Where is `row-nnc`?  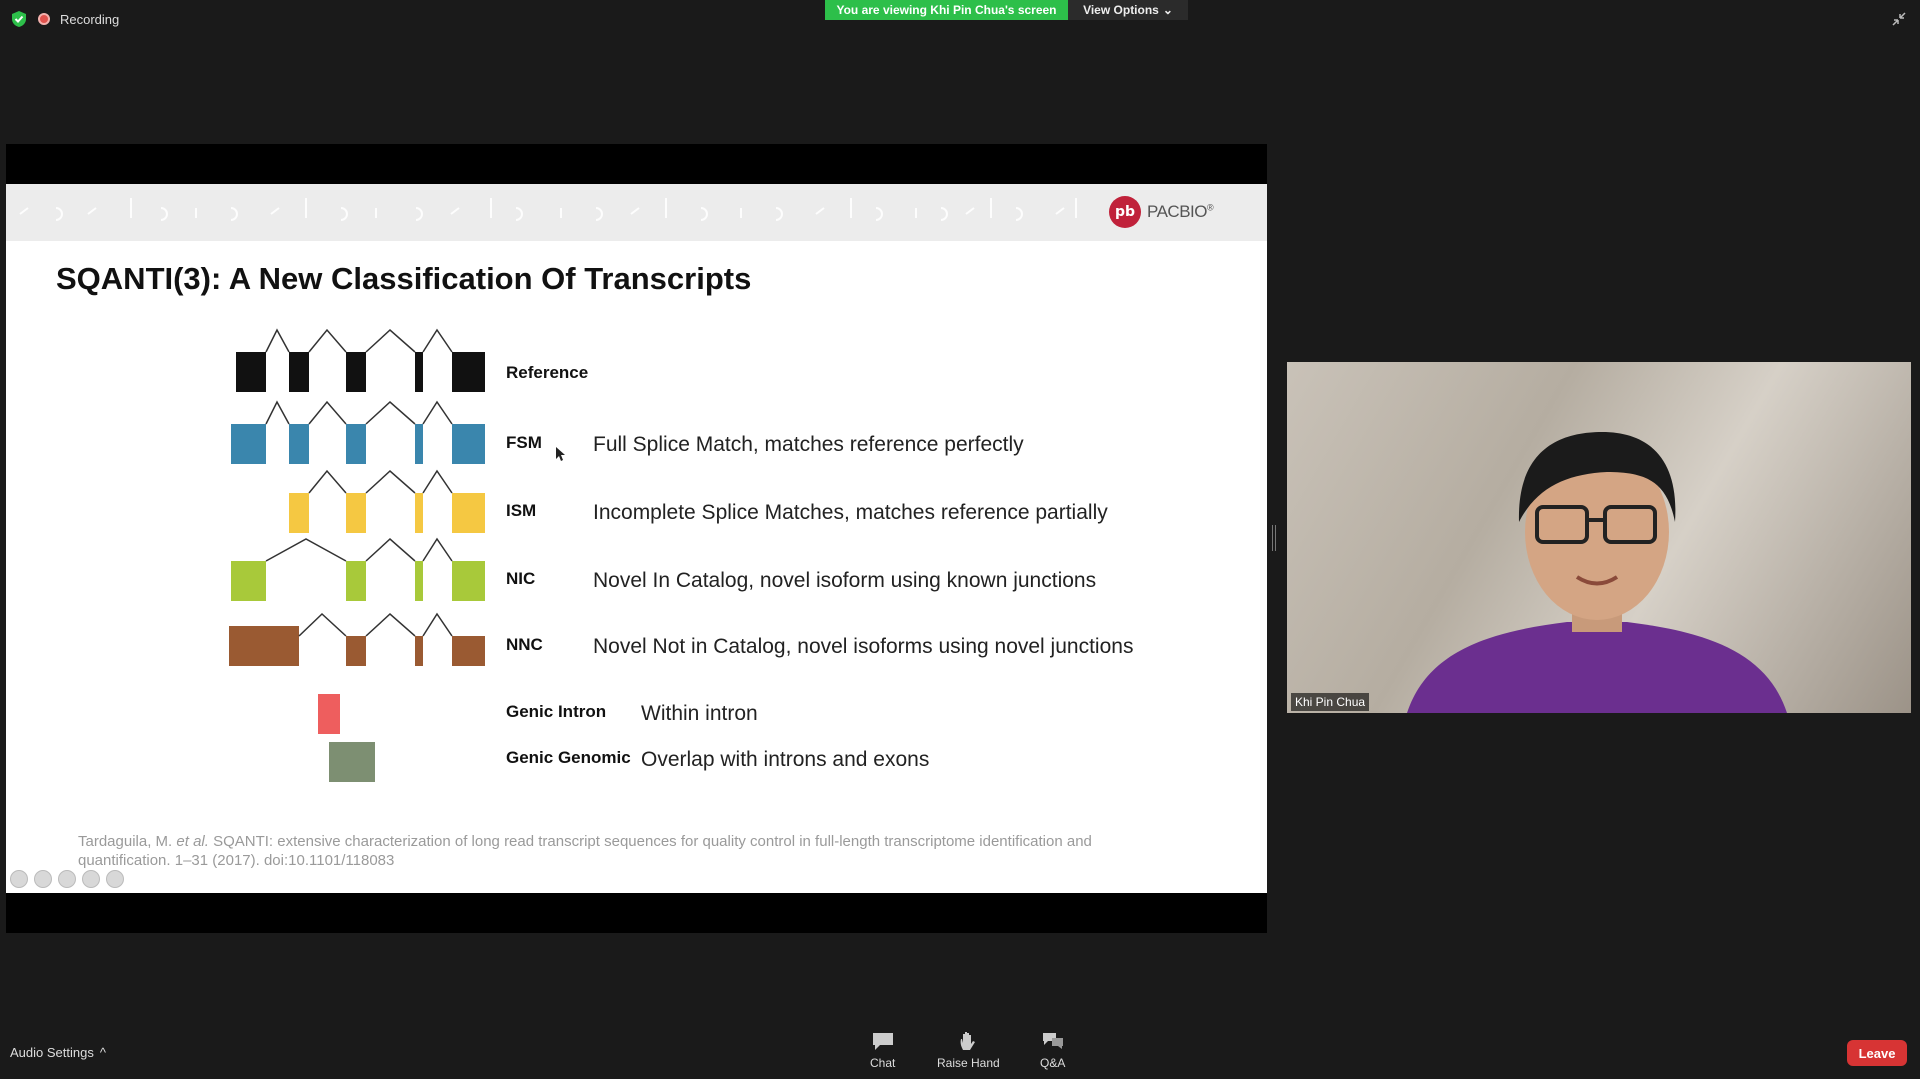
row-nnc is located at coordinates (357, 639).